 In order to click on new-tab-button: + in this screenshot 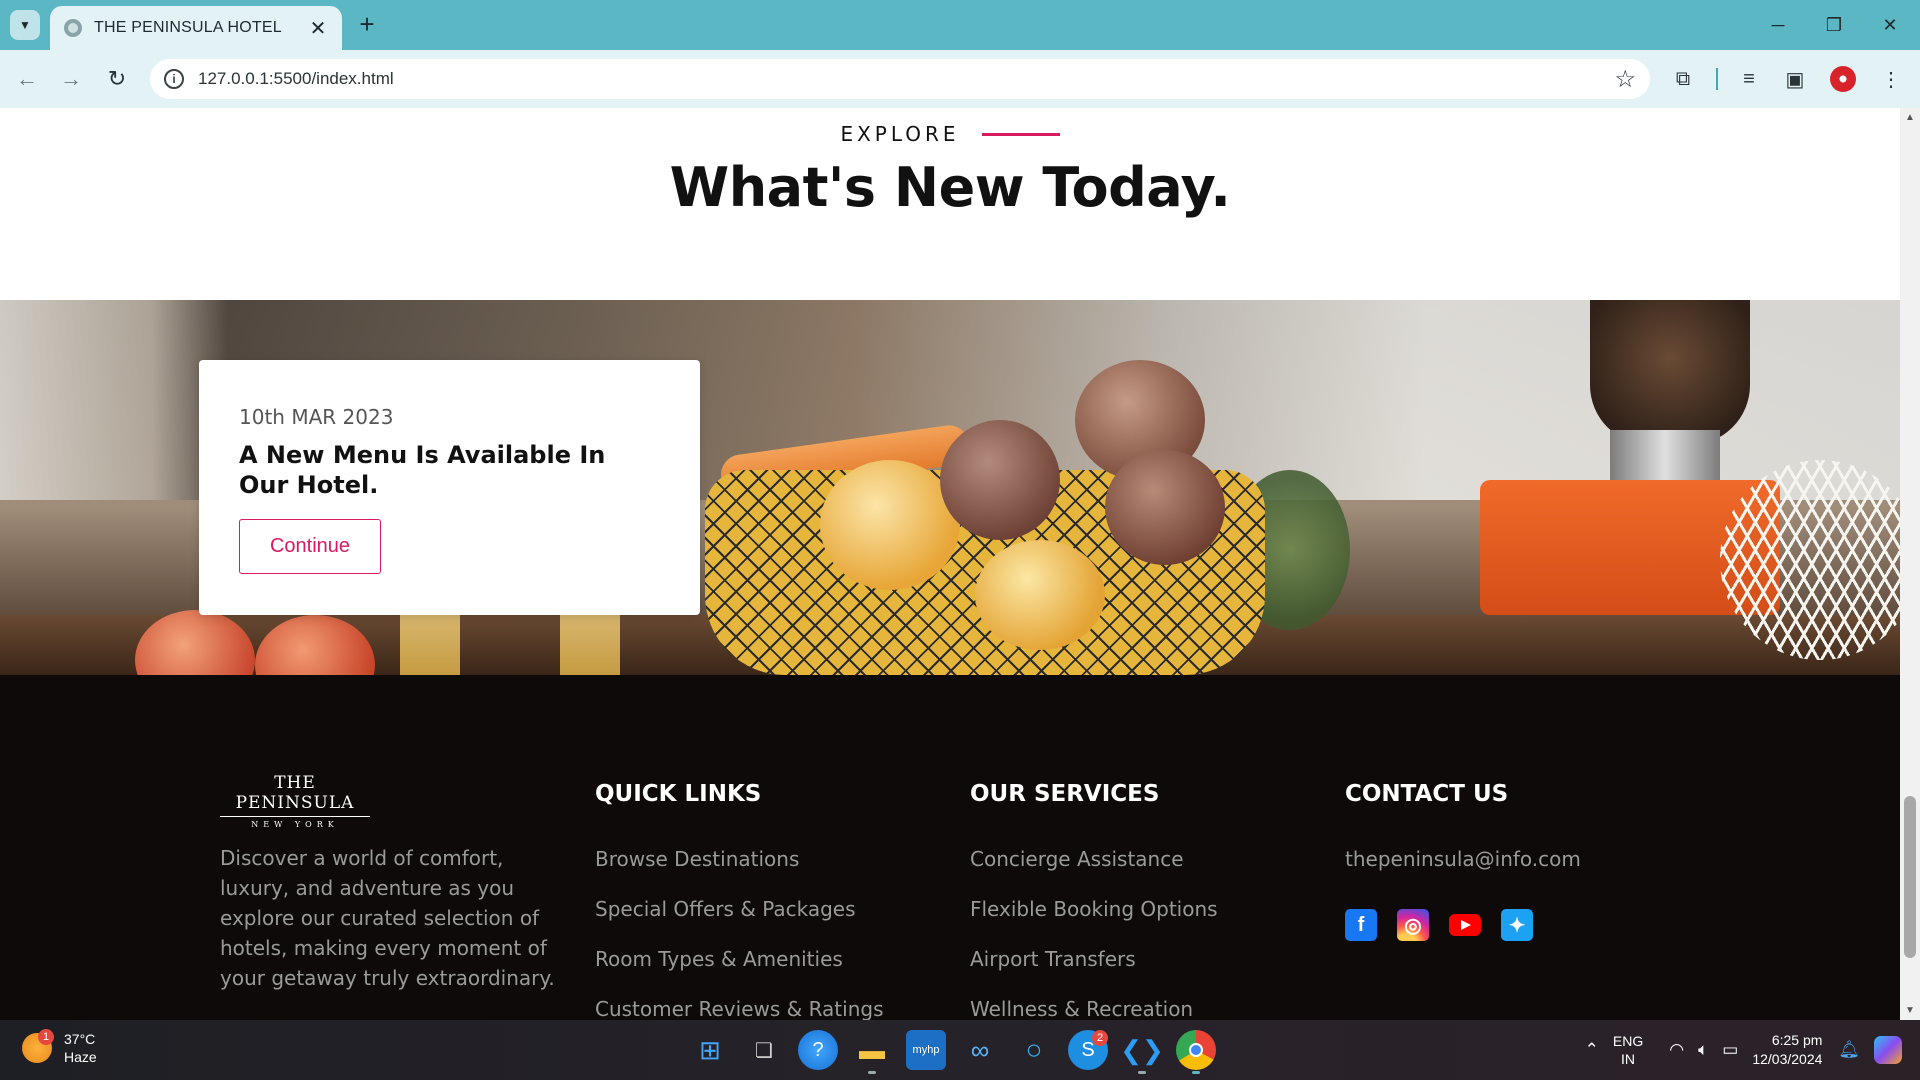, I will do `click(367, 25)`.